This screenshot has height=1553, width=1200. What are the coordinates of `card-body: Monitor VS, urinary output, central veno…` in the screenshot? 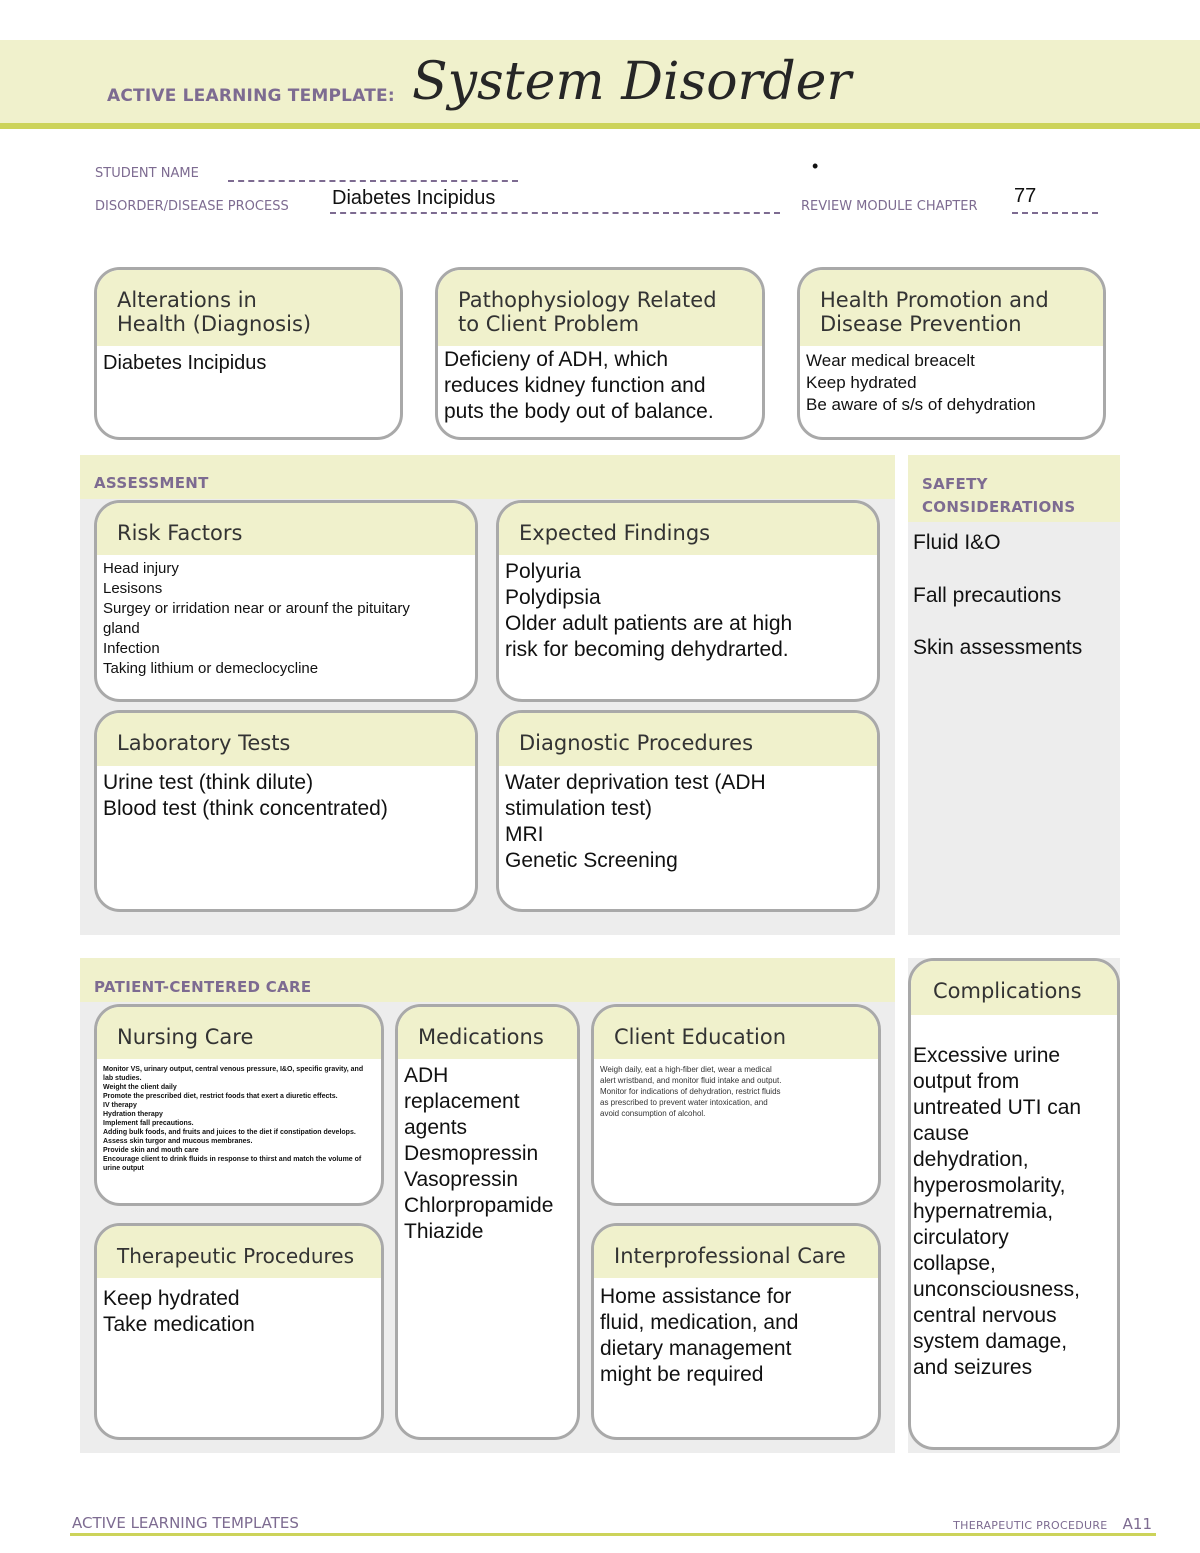 It's located at (239, 1118).